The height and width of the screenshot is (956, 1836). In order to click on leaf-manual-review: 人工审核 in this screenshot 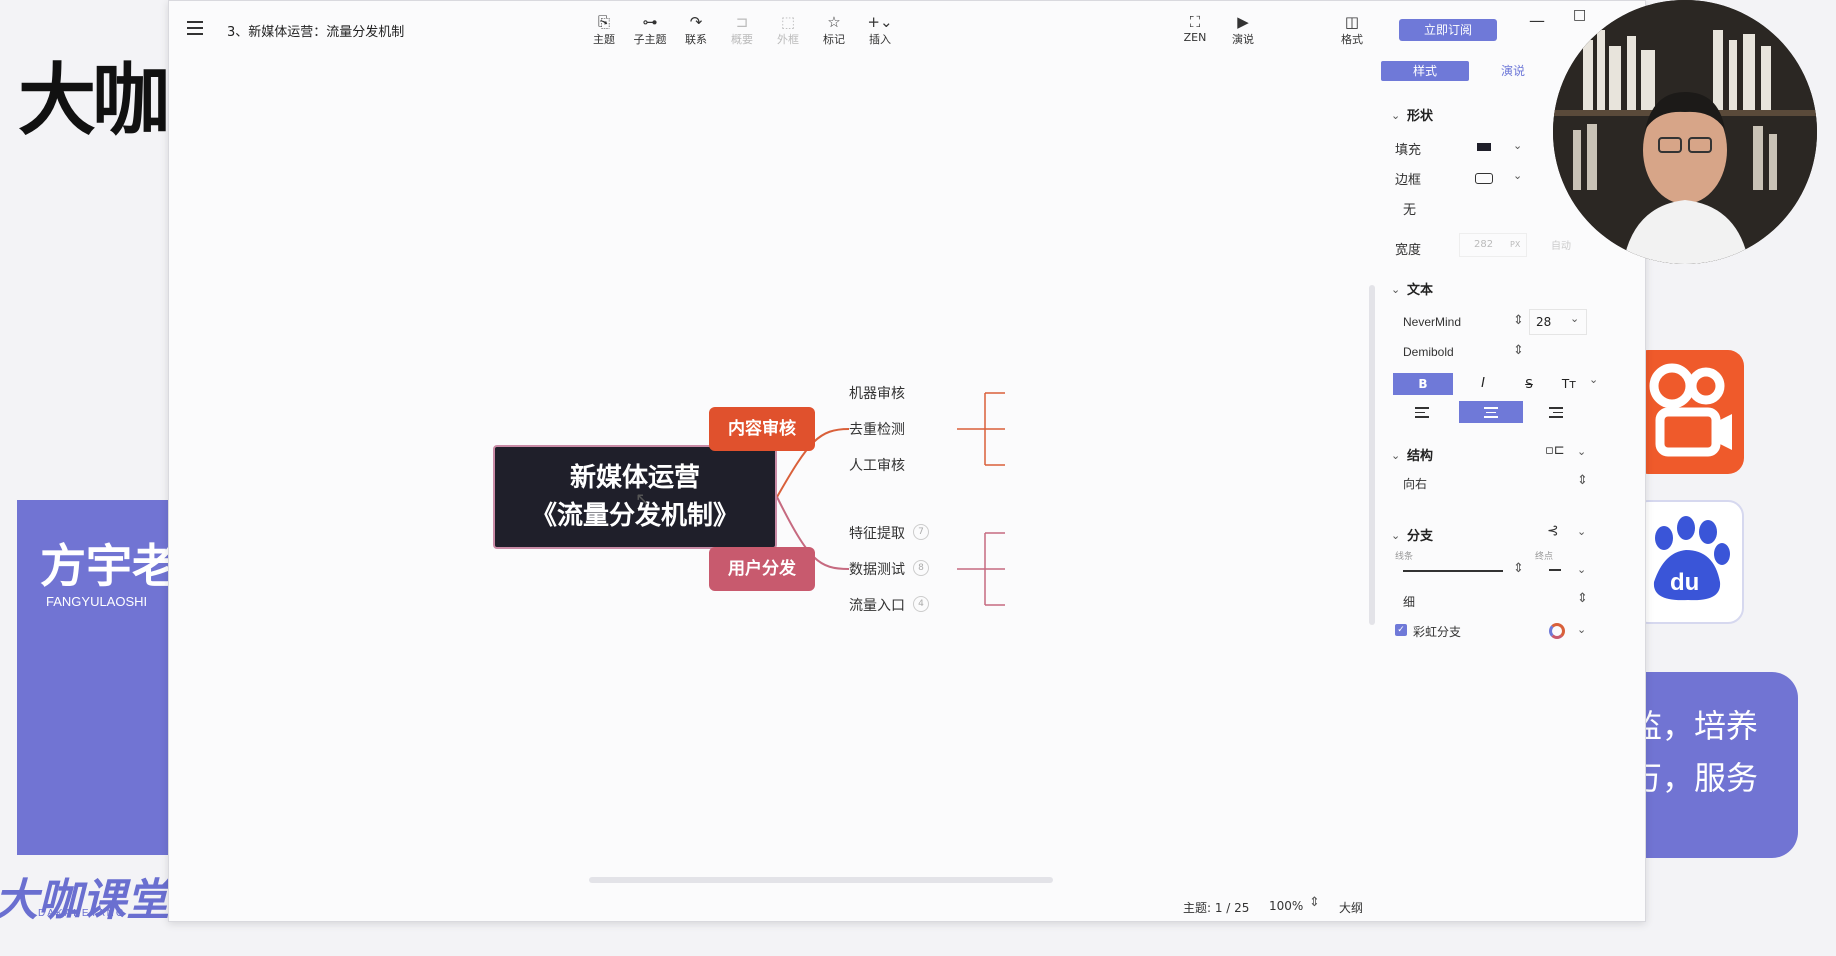, I will do `click(877, 465)`.